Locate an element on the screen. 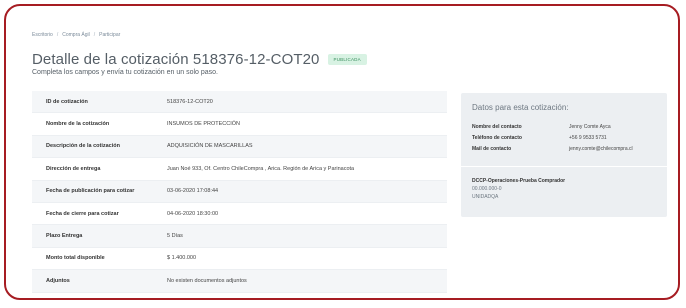 This screenshot has height=308, width=686. page-title: Detalle de la cotización 518376-12-COT20 is located at coordinates (176, 59).